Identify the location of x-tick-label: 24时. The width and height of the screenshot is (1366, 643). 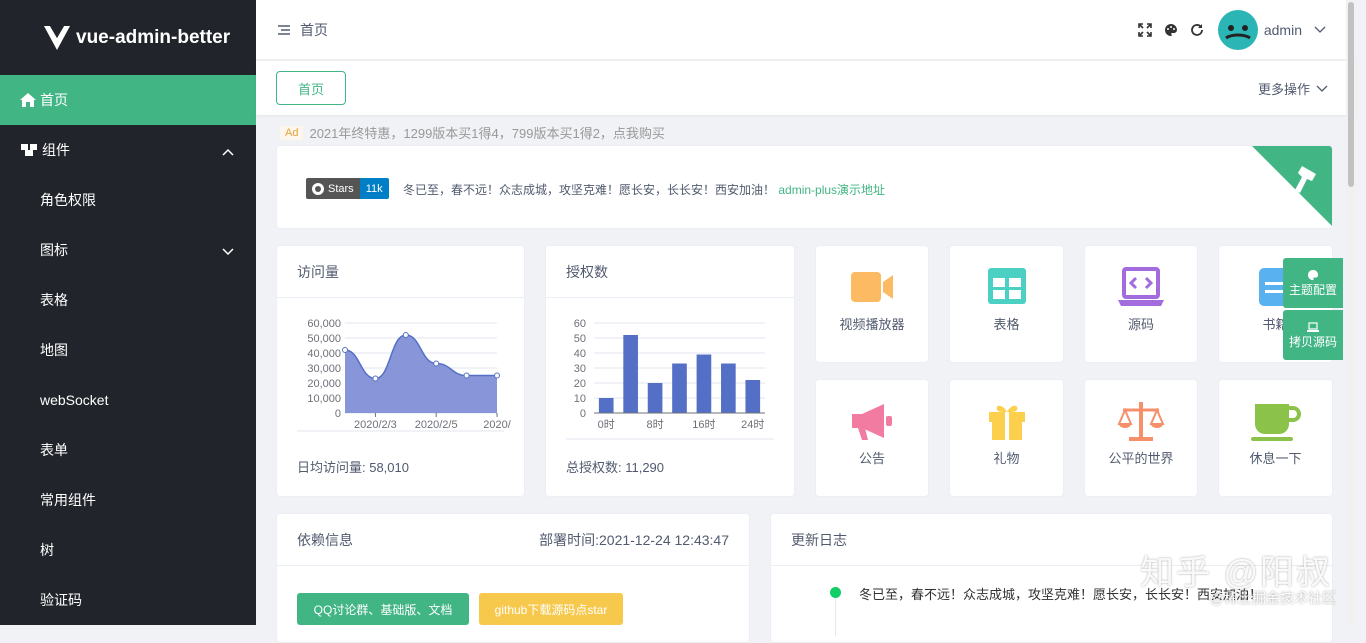
(752, 424).